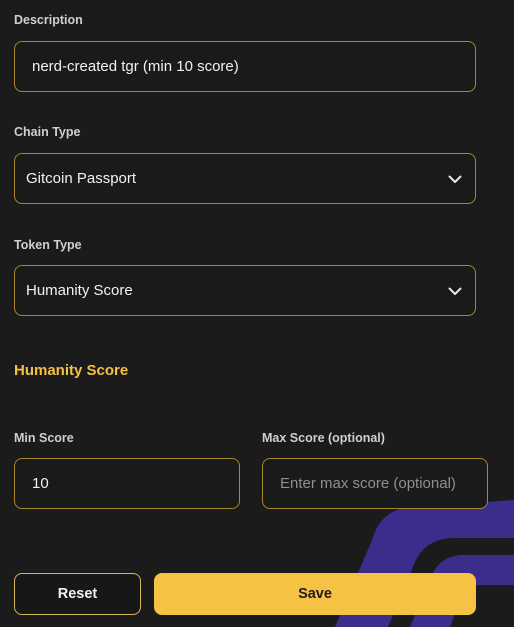  Describe the element at coordinates (47, 132) in the screenshot. I see `chain-type-label: Chain Type` at that location.